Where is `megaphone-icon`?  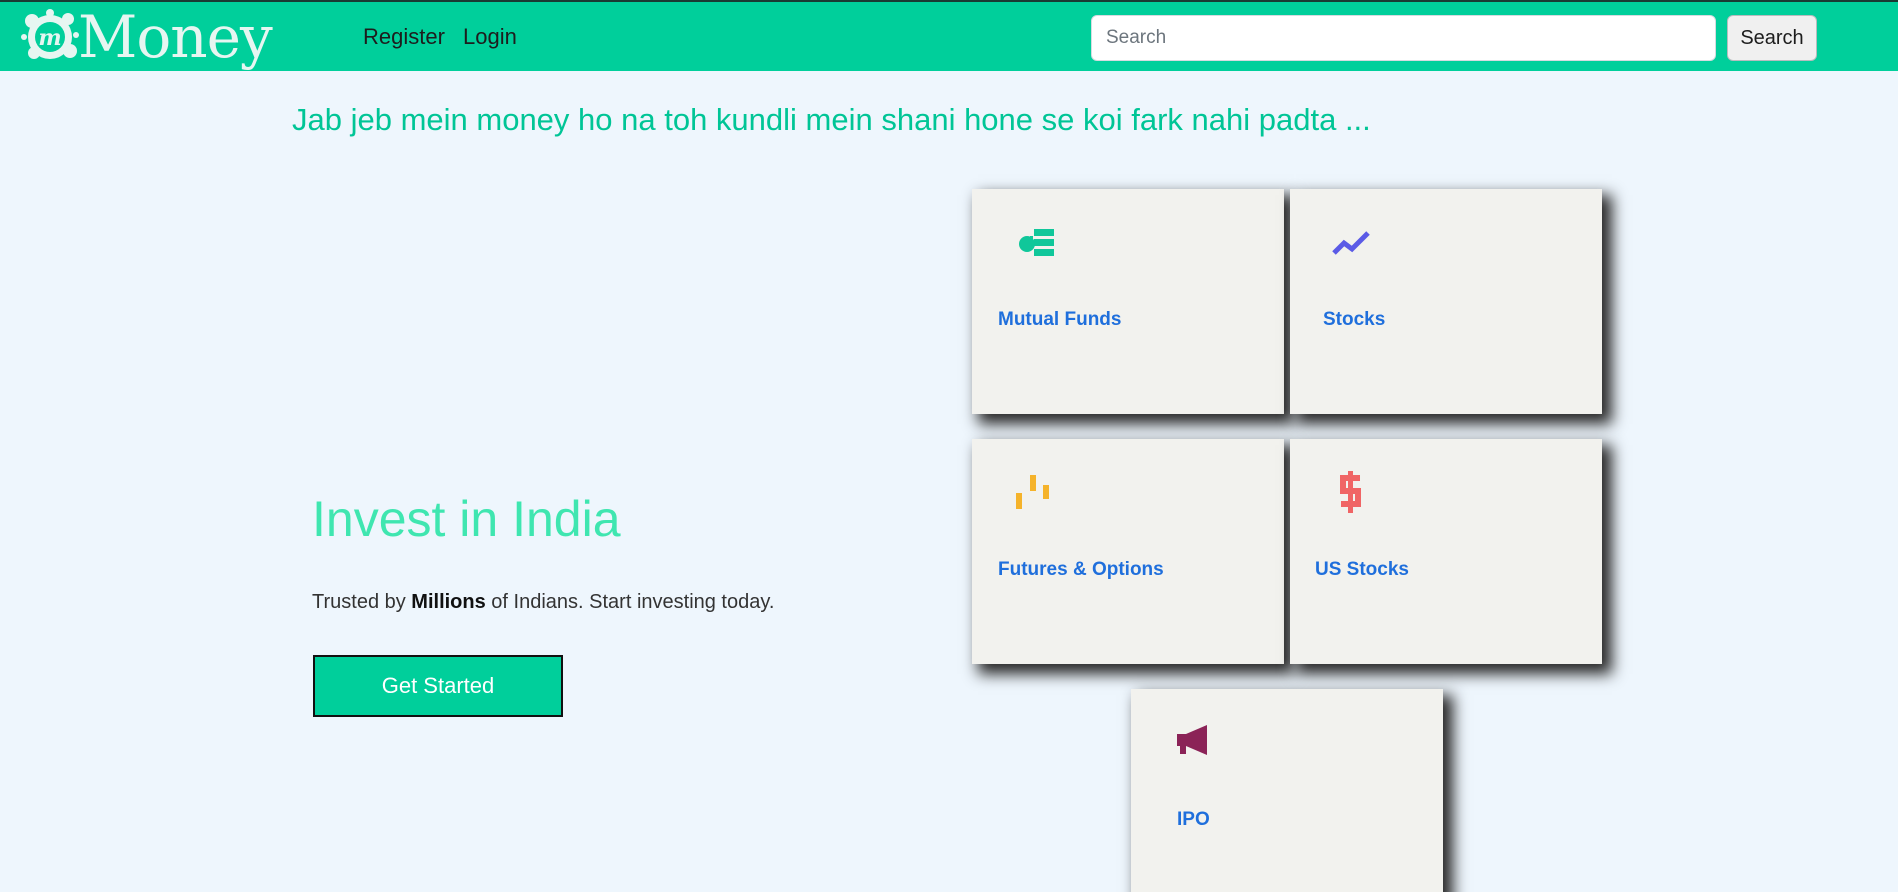
megaphone-icon is located at coordinates (1197, 743).